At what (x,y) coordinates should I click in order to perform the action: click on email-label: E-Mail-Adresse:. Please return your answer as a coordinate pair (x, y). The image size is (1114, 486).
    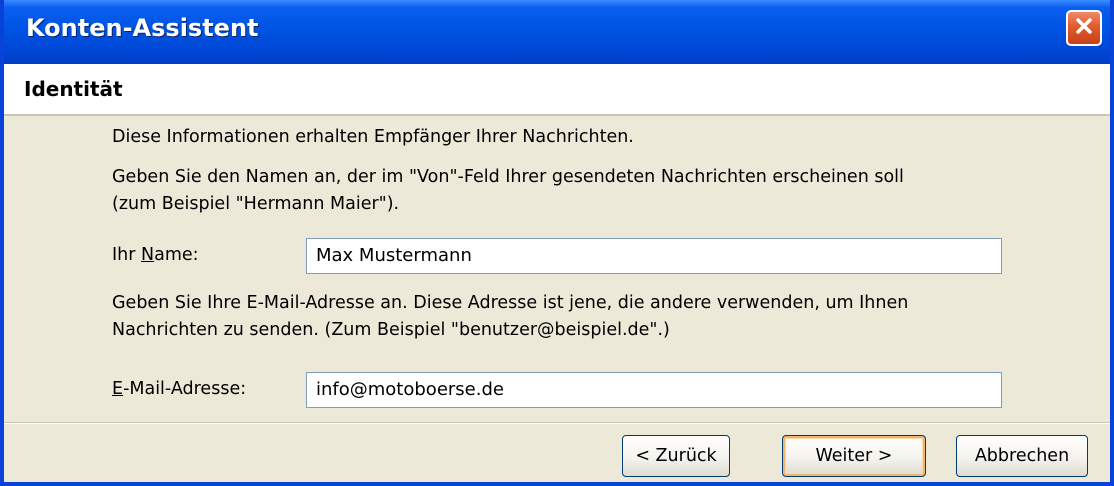
    Looking at the image, I should click on (179, 389).